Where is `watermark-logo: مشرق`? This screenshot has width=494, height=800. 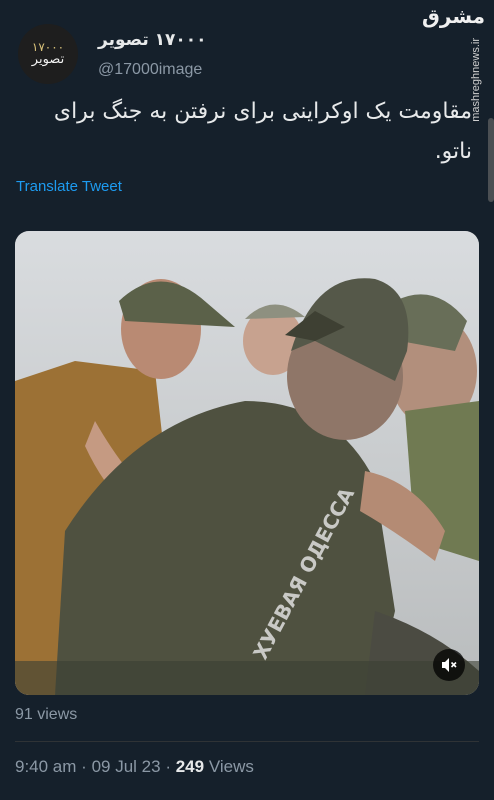
watermark-logo: مشرق is located at coordinates (454, 16).